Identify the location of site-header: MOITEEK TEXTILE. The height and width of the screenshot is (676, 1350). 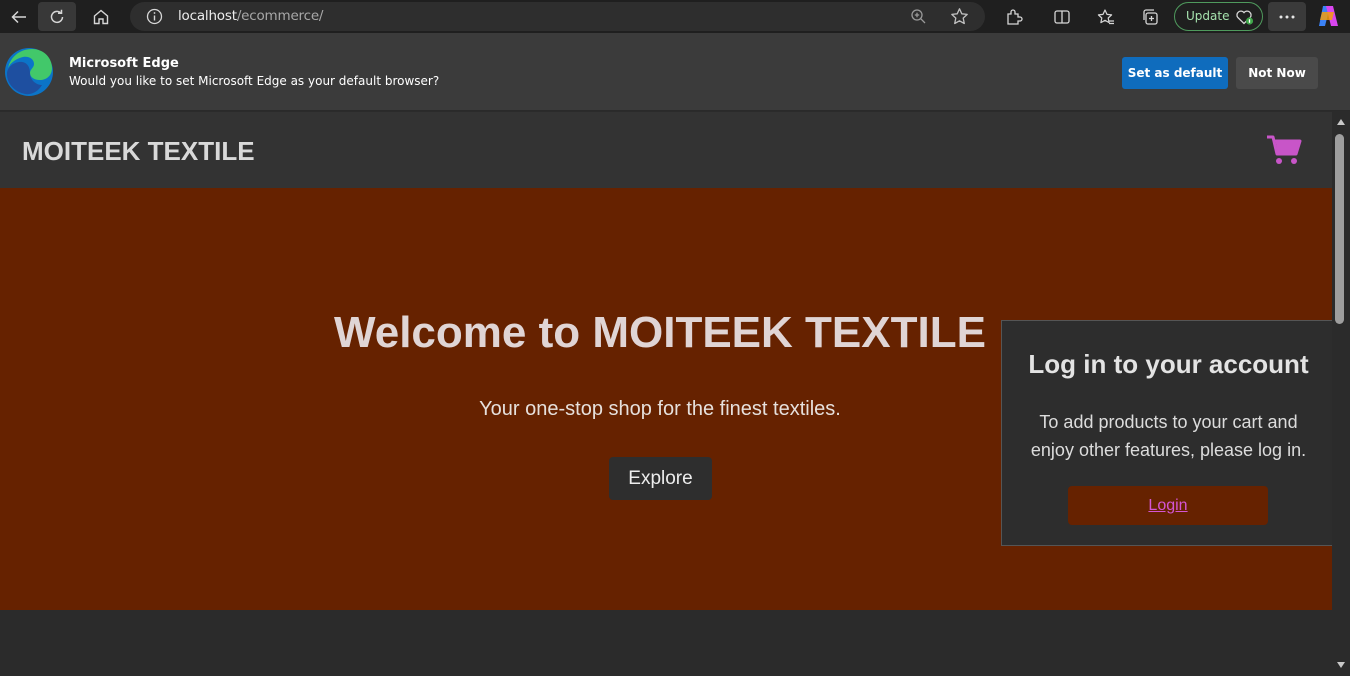
(666, 150).